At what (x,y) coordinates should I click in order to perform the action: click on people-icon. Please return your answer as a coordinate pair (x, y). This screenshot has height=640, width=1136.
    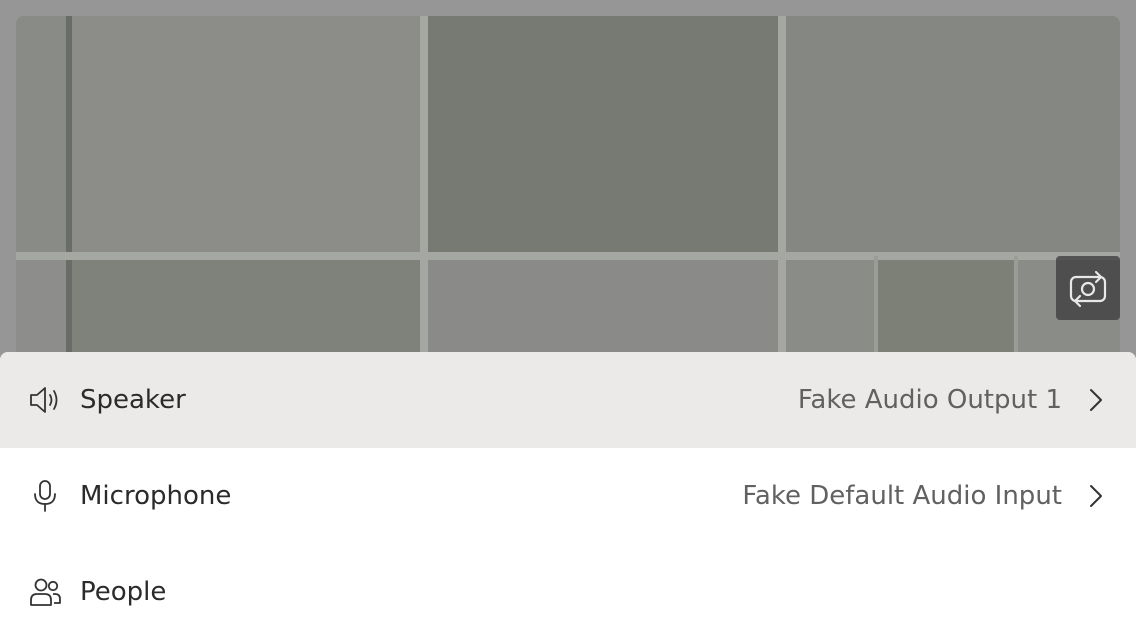
    Looking at the image, I should click on (45, 592).